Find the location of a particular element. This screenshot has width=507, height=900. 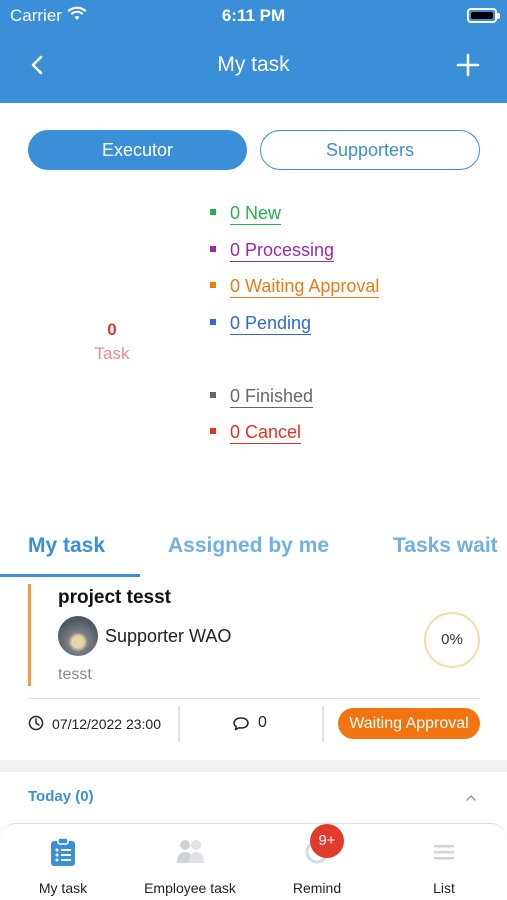

total-task-label: Task is located at coordinates (112, 353).